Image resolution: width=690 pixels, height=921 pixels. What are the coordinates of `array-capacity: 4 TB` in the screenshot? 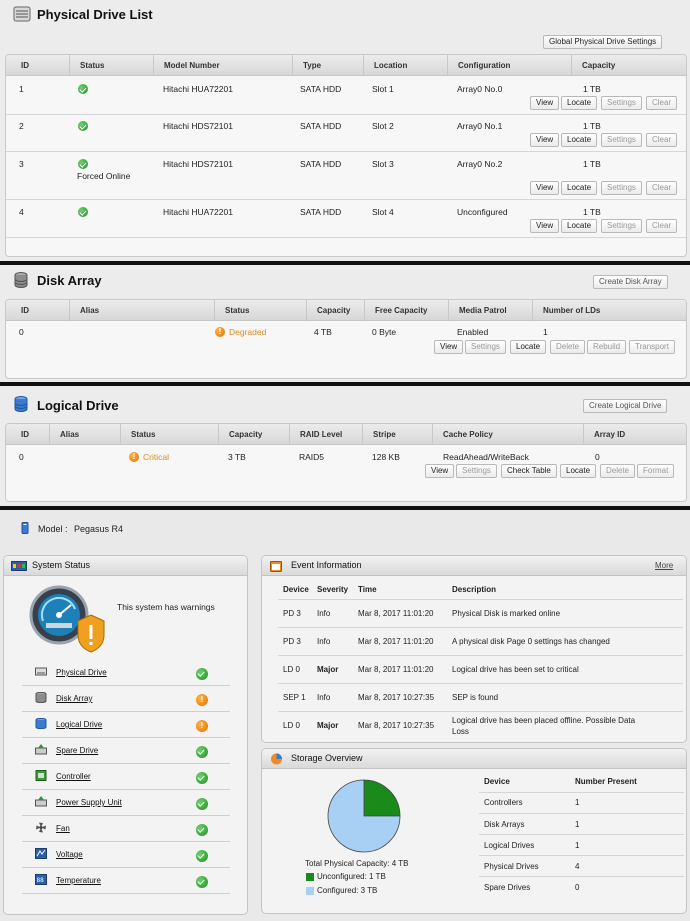 It's located at (323, 332).